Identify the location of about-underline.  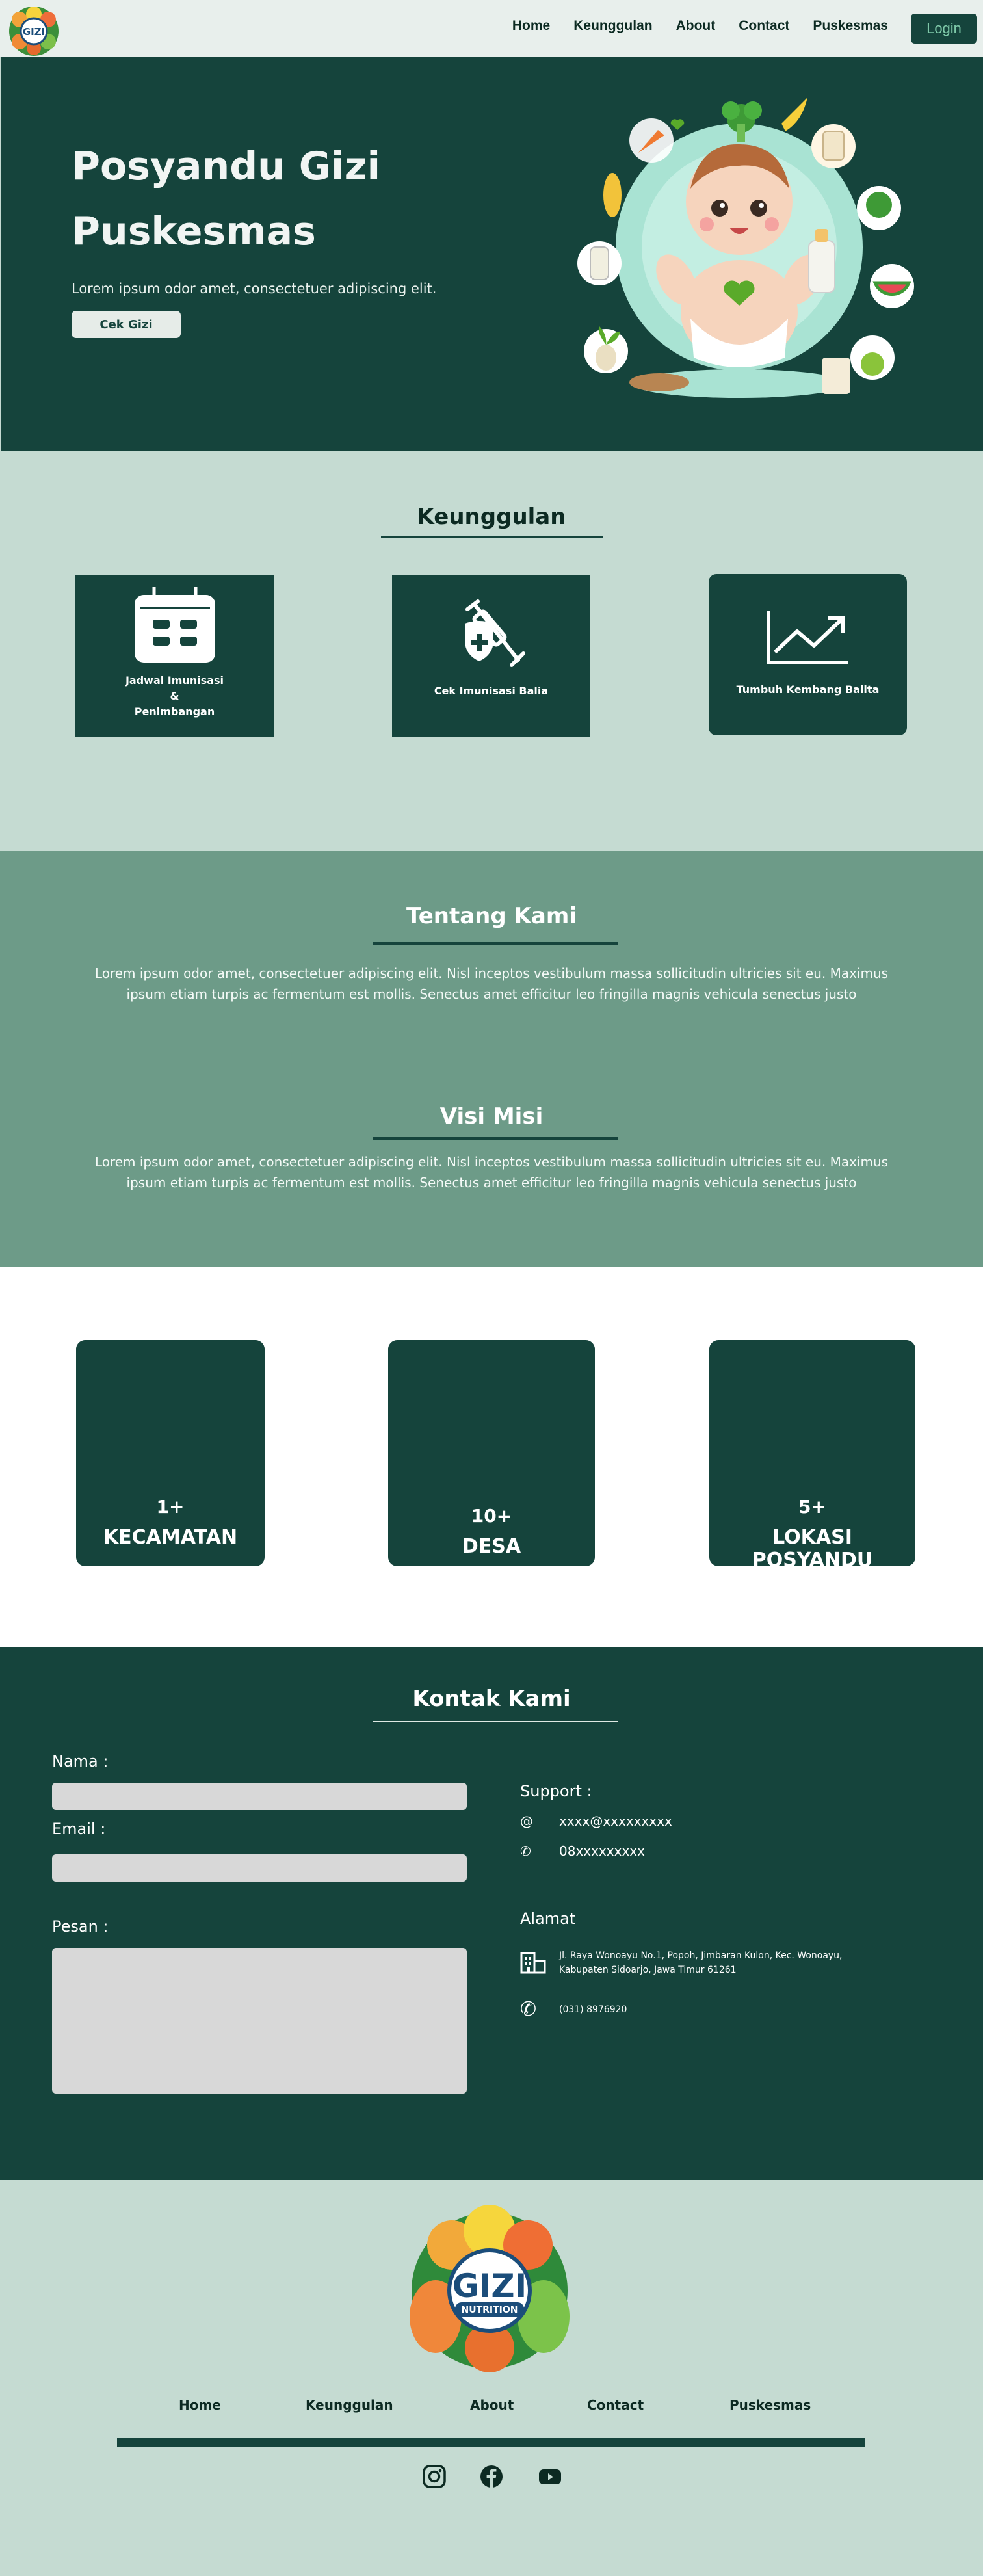
(495, 943).